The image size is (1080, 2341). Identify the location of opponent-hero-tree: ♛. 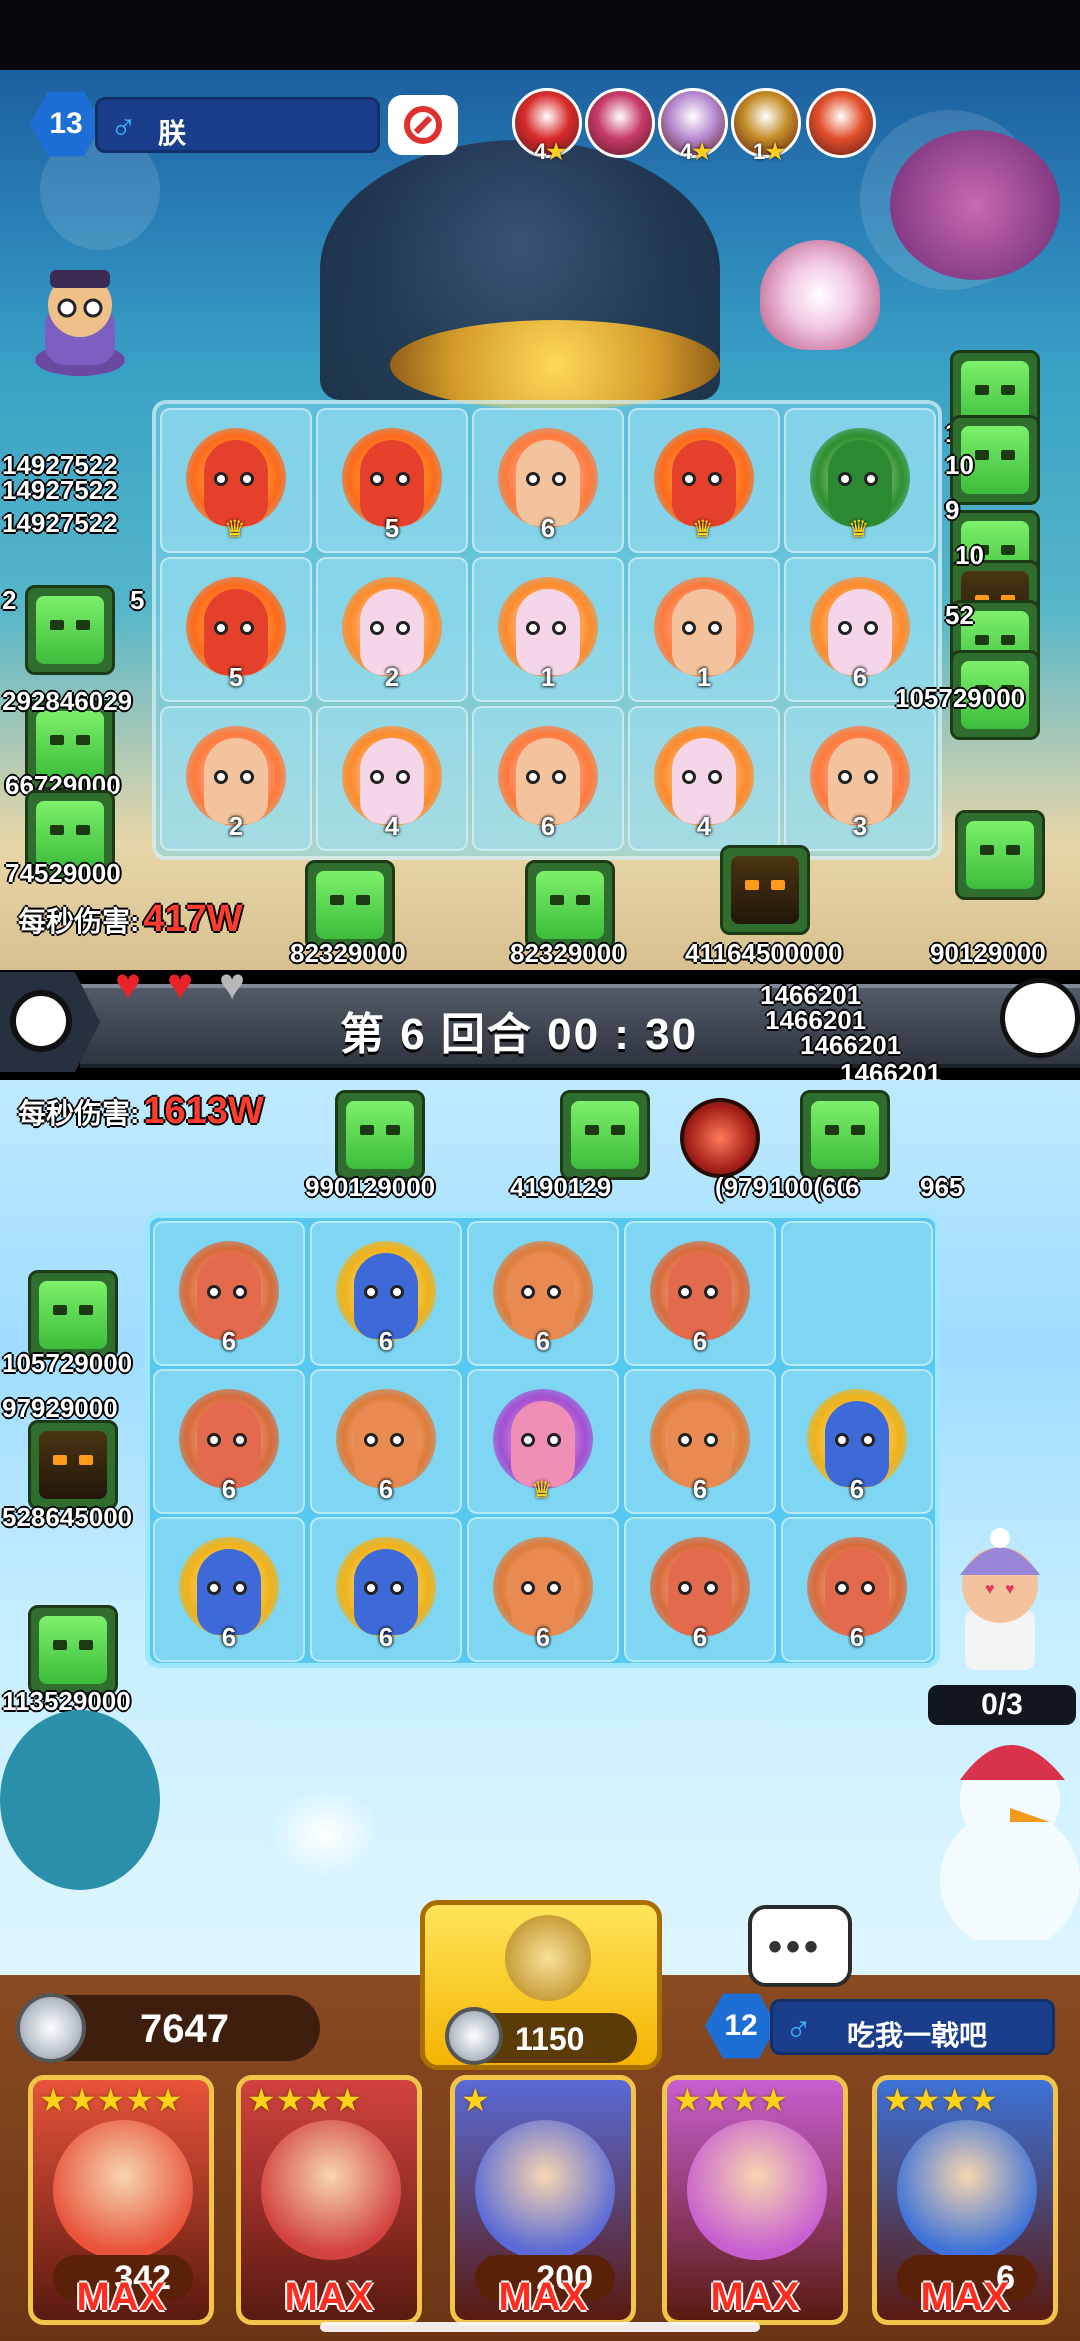
(860, 481).